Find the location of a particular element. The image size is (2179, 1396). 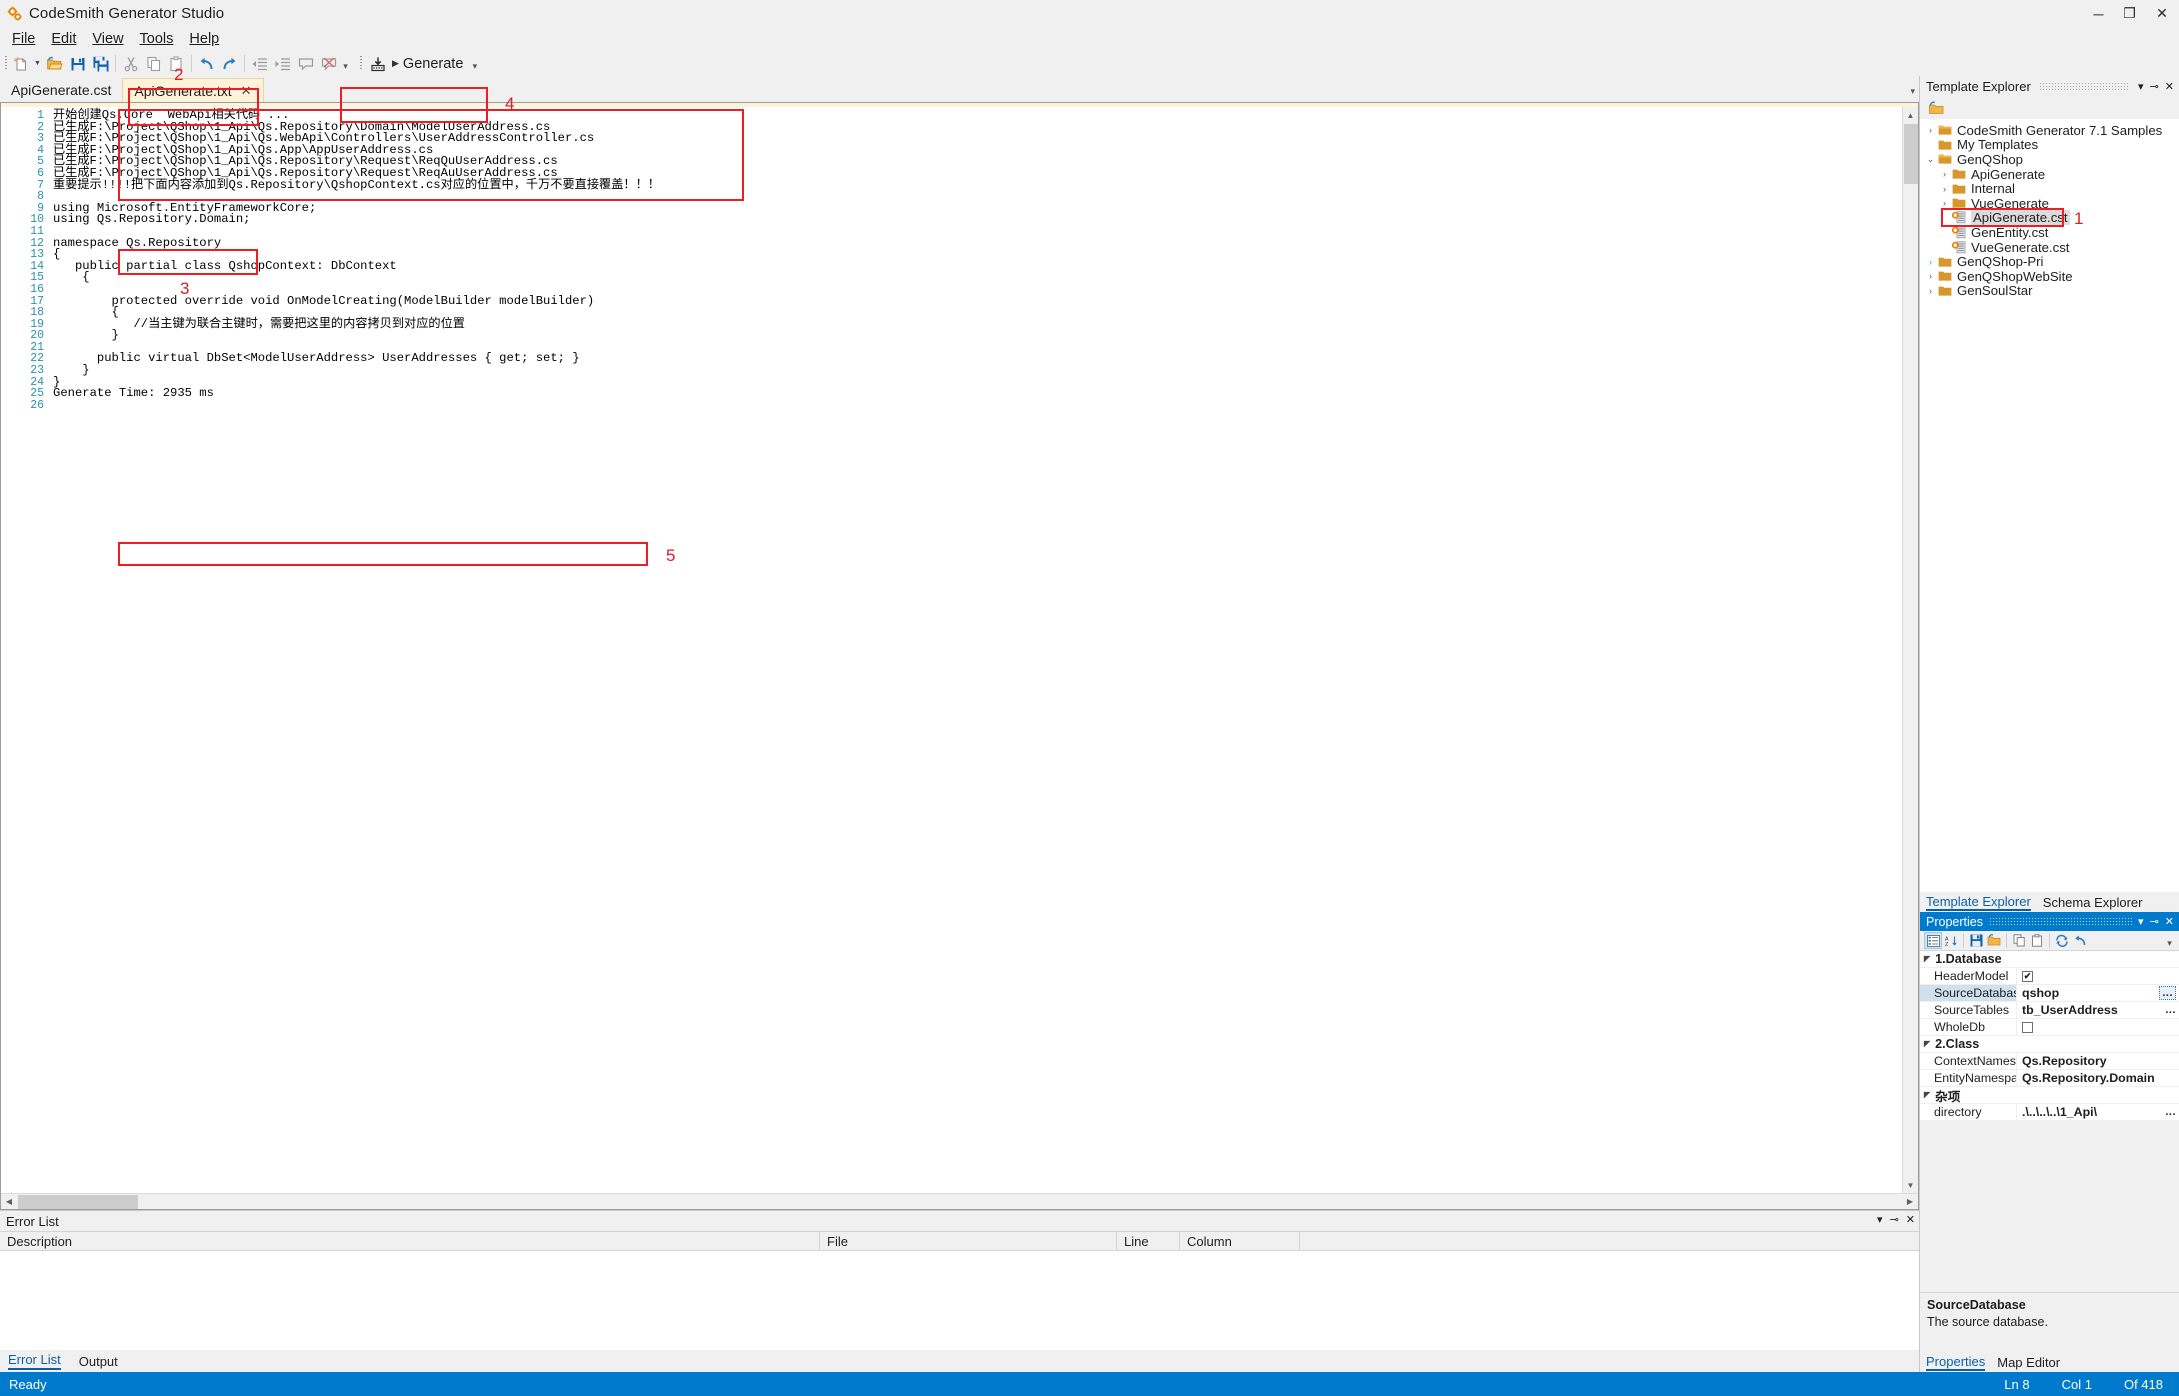

scroll-right-icon: ▶ is located at coordinates (1910, 1202).